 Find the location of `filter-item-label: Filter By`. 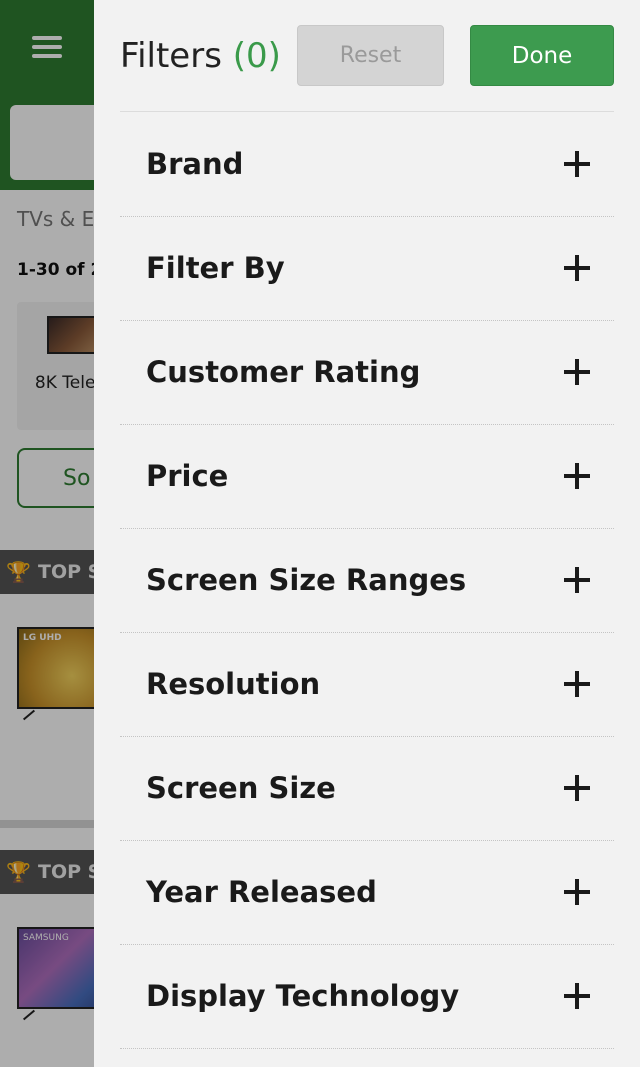

filter-item-label: Filter By is located at coordinates (215, 268).